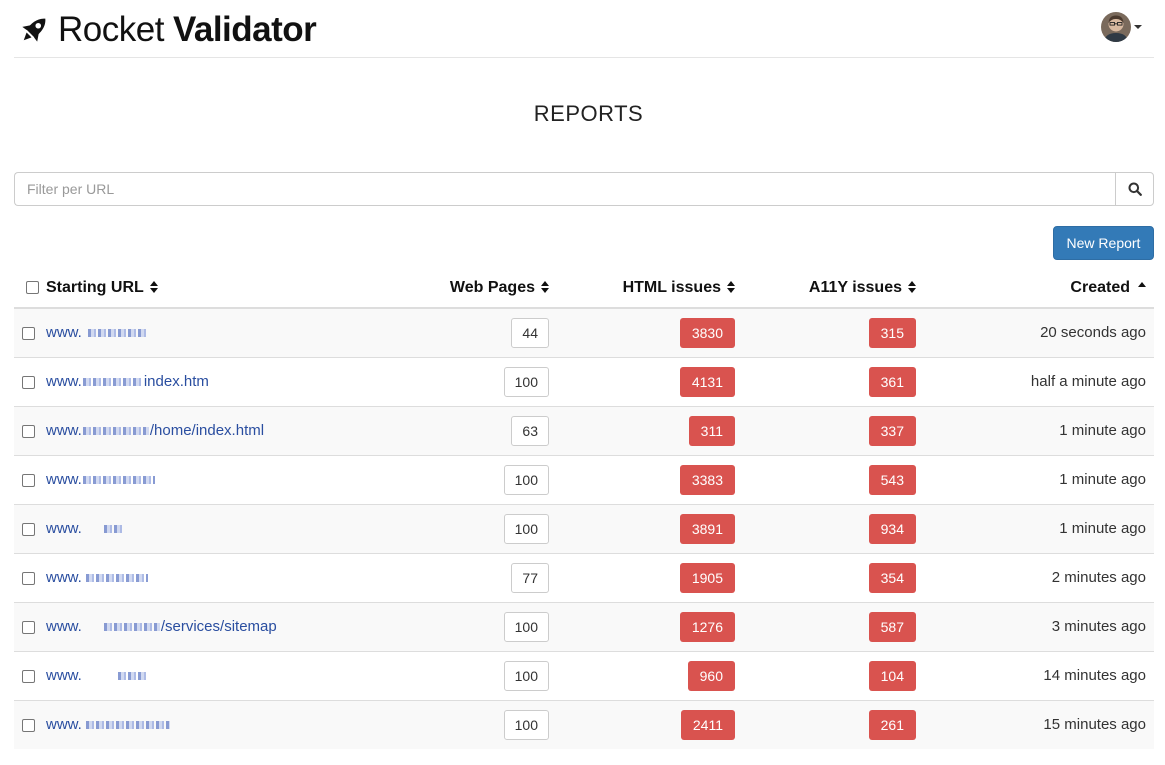 This screenshot has height=765, width=1165. Describe the element at coordinates (1039, 577) in the screenshot. I see `created-time: 2 minutes ago` at that location.